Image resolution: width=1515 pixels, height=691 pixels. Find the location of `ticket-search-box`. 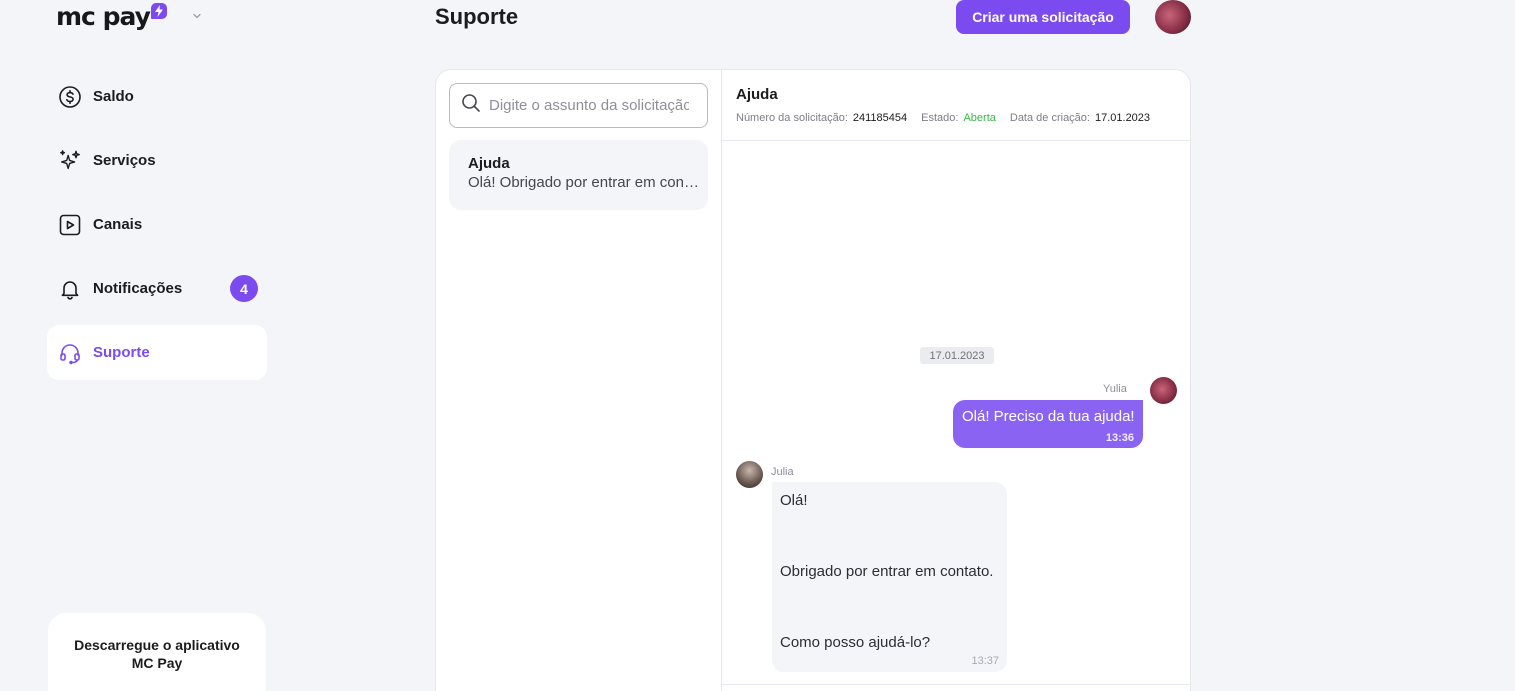

ticket-search-box is located at coordinates (578, 105).